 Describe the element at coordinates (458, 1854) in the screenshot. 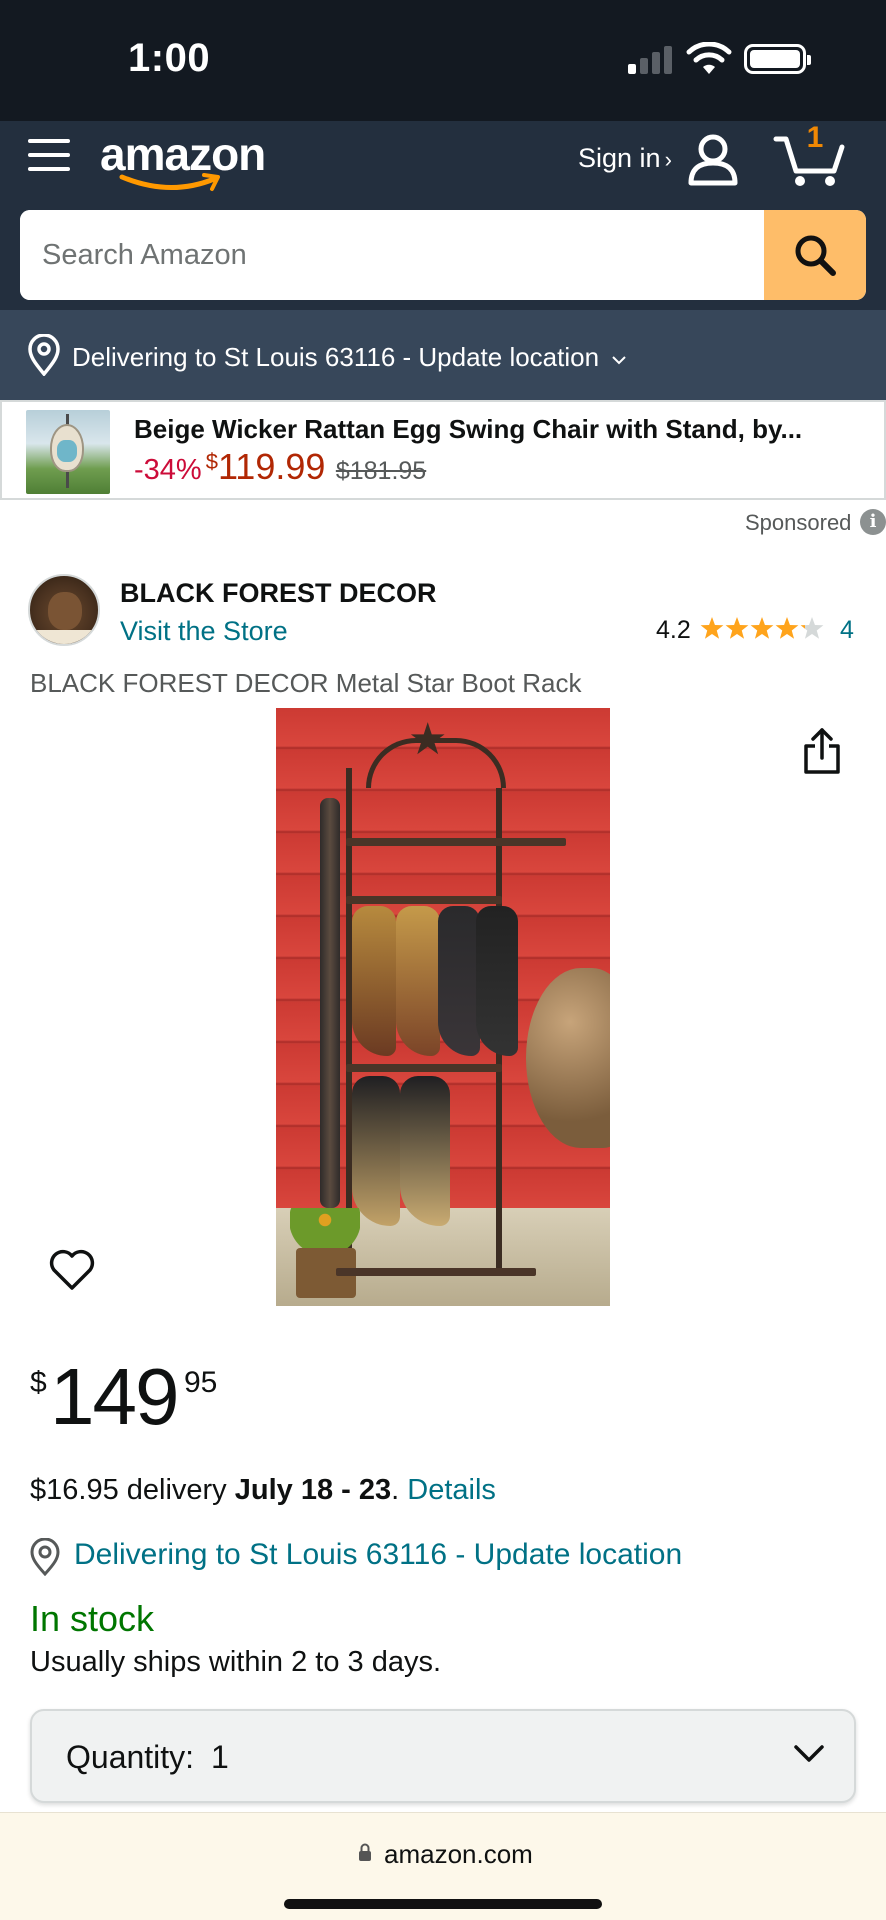

I see `url-text: amazon.com` at that location.